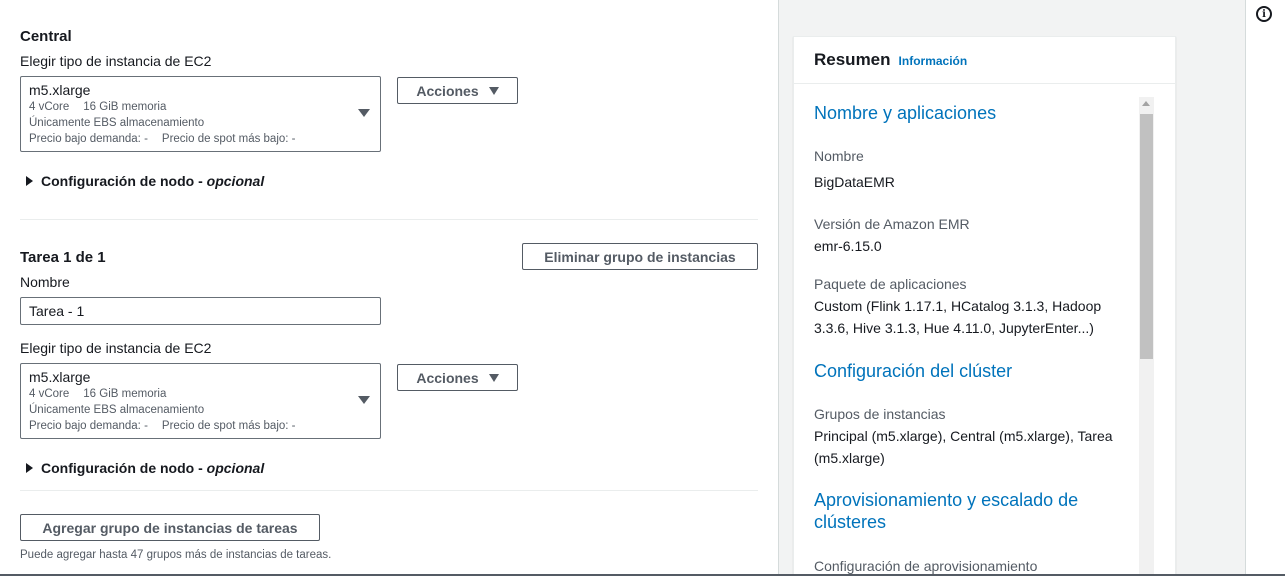 Image resolution: width=1285 pixels, height=576 pixels. Describe the element at coordinates (116, 348) in the screenshot. I see `task-ec2-label: Elegir tipo de instancia de EC2` at that location.